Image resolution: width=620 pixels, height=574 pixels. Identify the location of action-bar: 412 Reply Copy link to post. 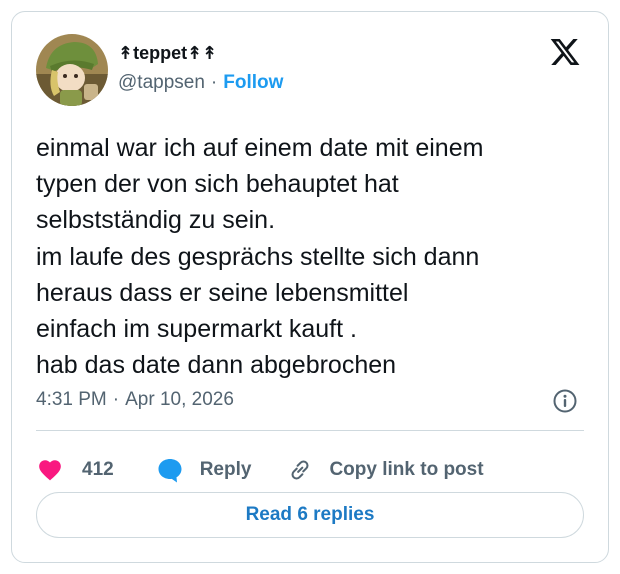
(260, 470).